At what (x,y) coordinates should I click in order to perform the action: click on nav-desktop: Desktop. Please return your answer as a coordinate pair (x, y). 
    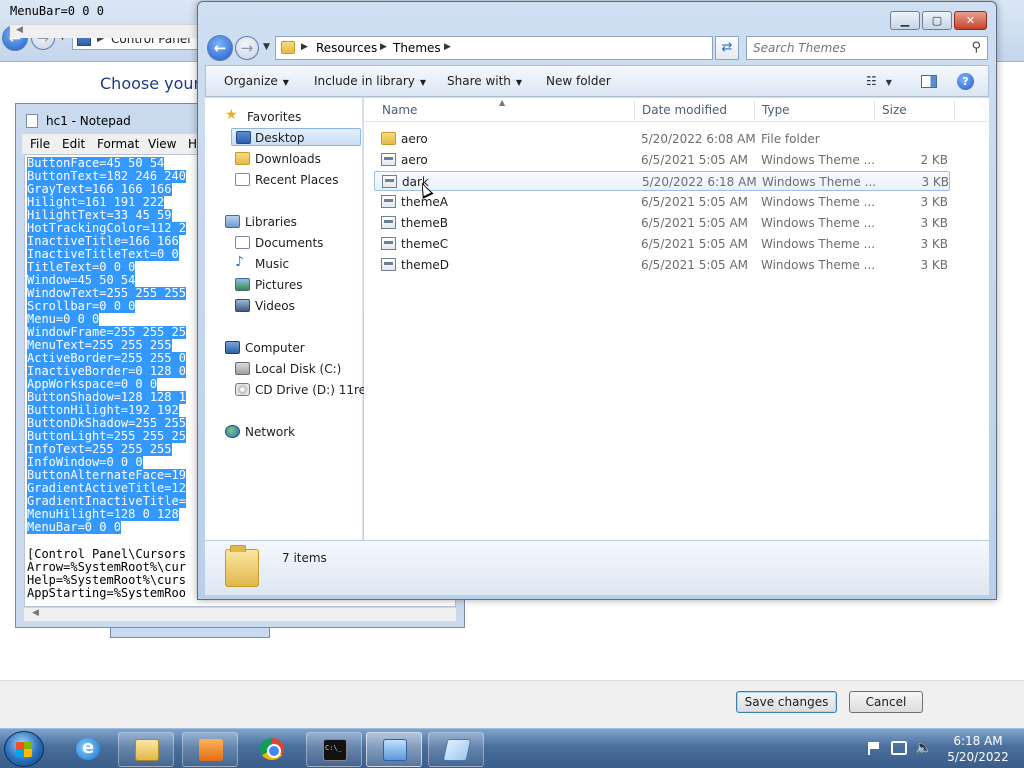
    Looking at the image, I should click on (296, 137).